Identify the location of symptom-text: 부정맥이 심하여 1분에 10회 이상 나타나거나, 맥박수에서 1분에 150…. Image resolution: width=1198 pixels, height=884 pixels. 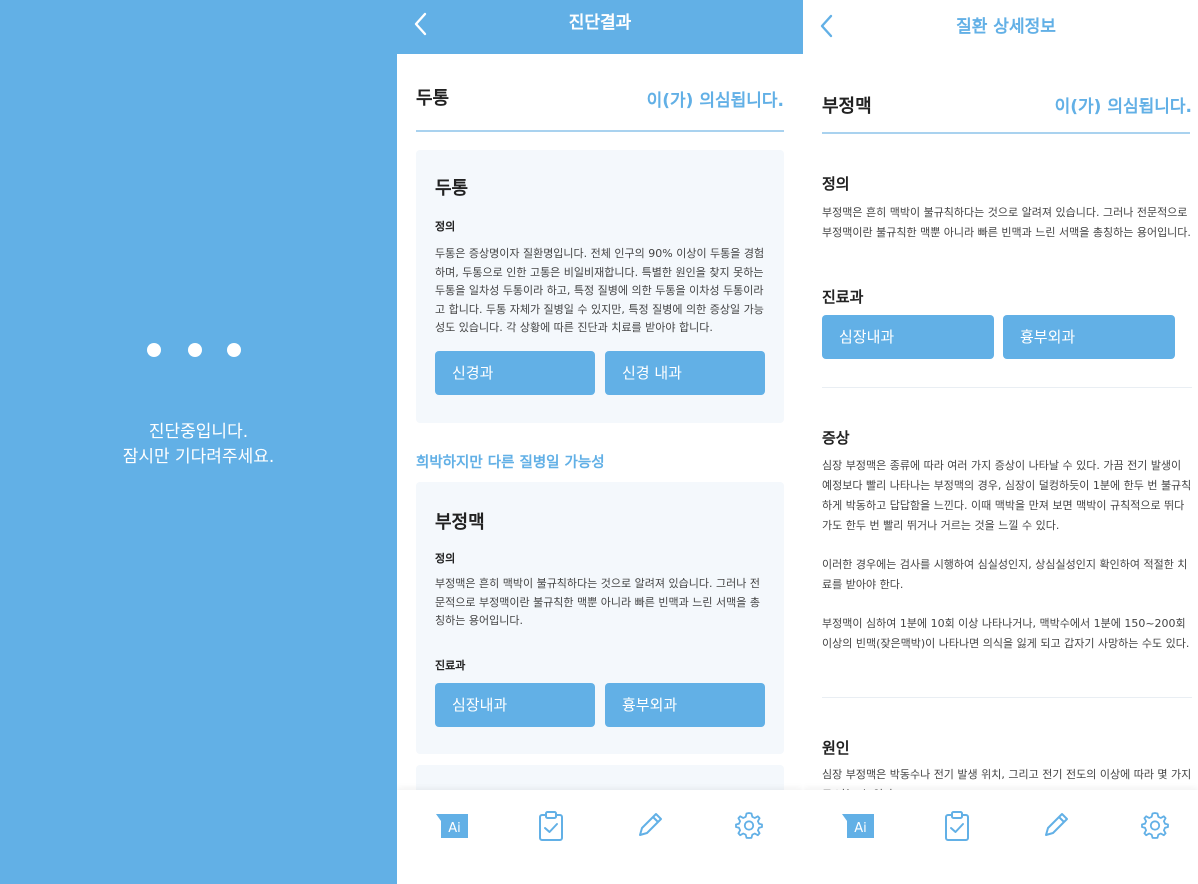
(1006, 633).